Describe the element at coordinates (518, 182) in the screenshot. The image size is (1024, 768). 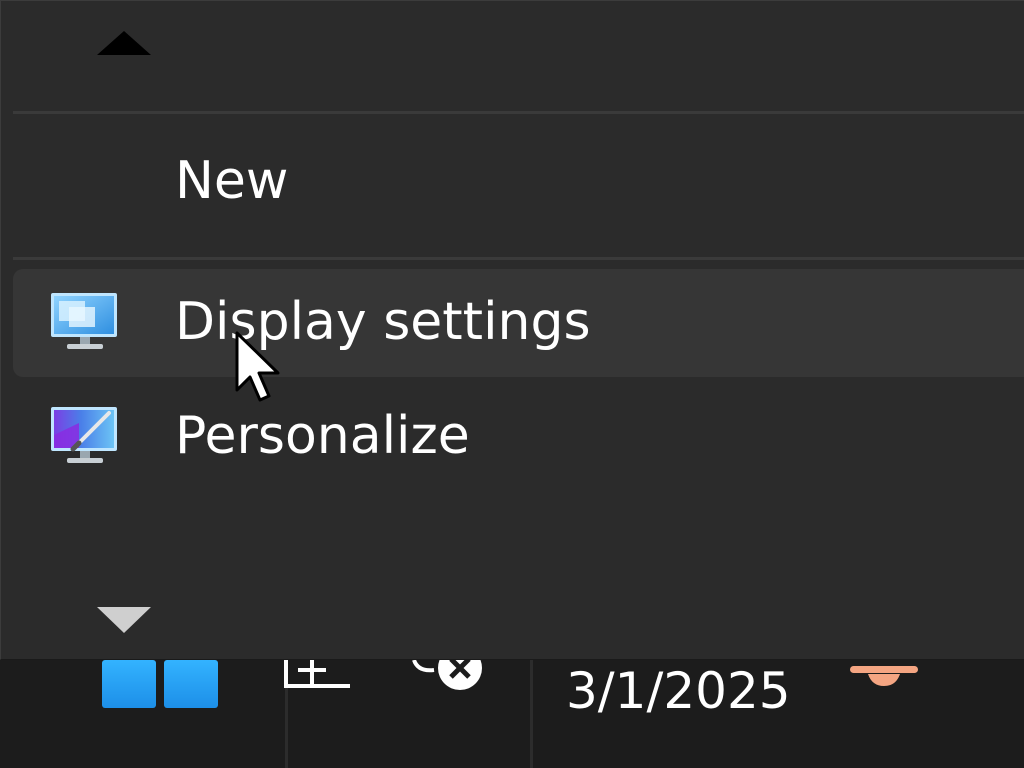
I see `menu-item-new: New` at that location.